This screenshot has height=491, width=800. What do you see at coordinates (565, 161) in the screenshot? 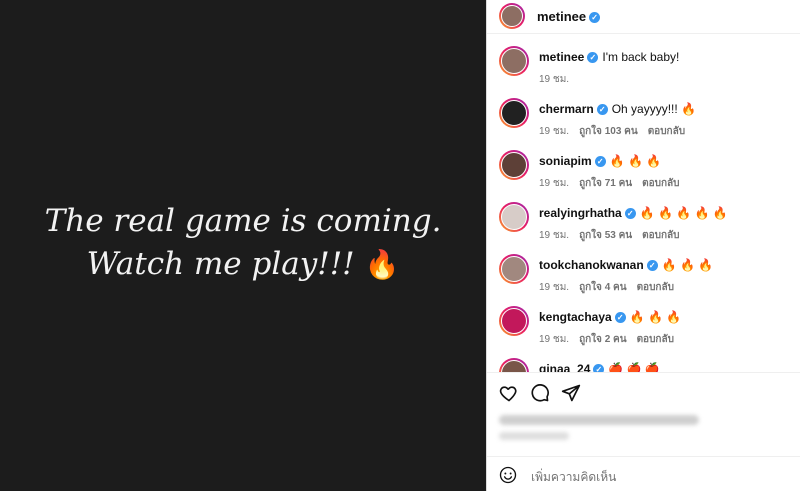
I see `comment-username: soniapim` at bounding box center [565, 161].